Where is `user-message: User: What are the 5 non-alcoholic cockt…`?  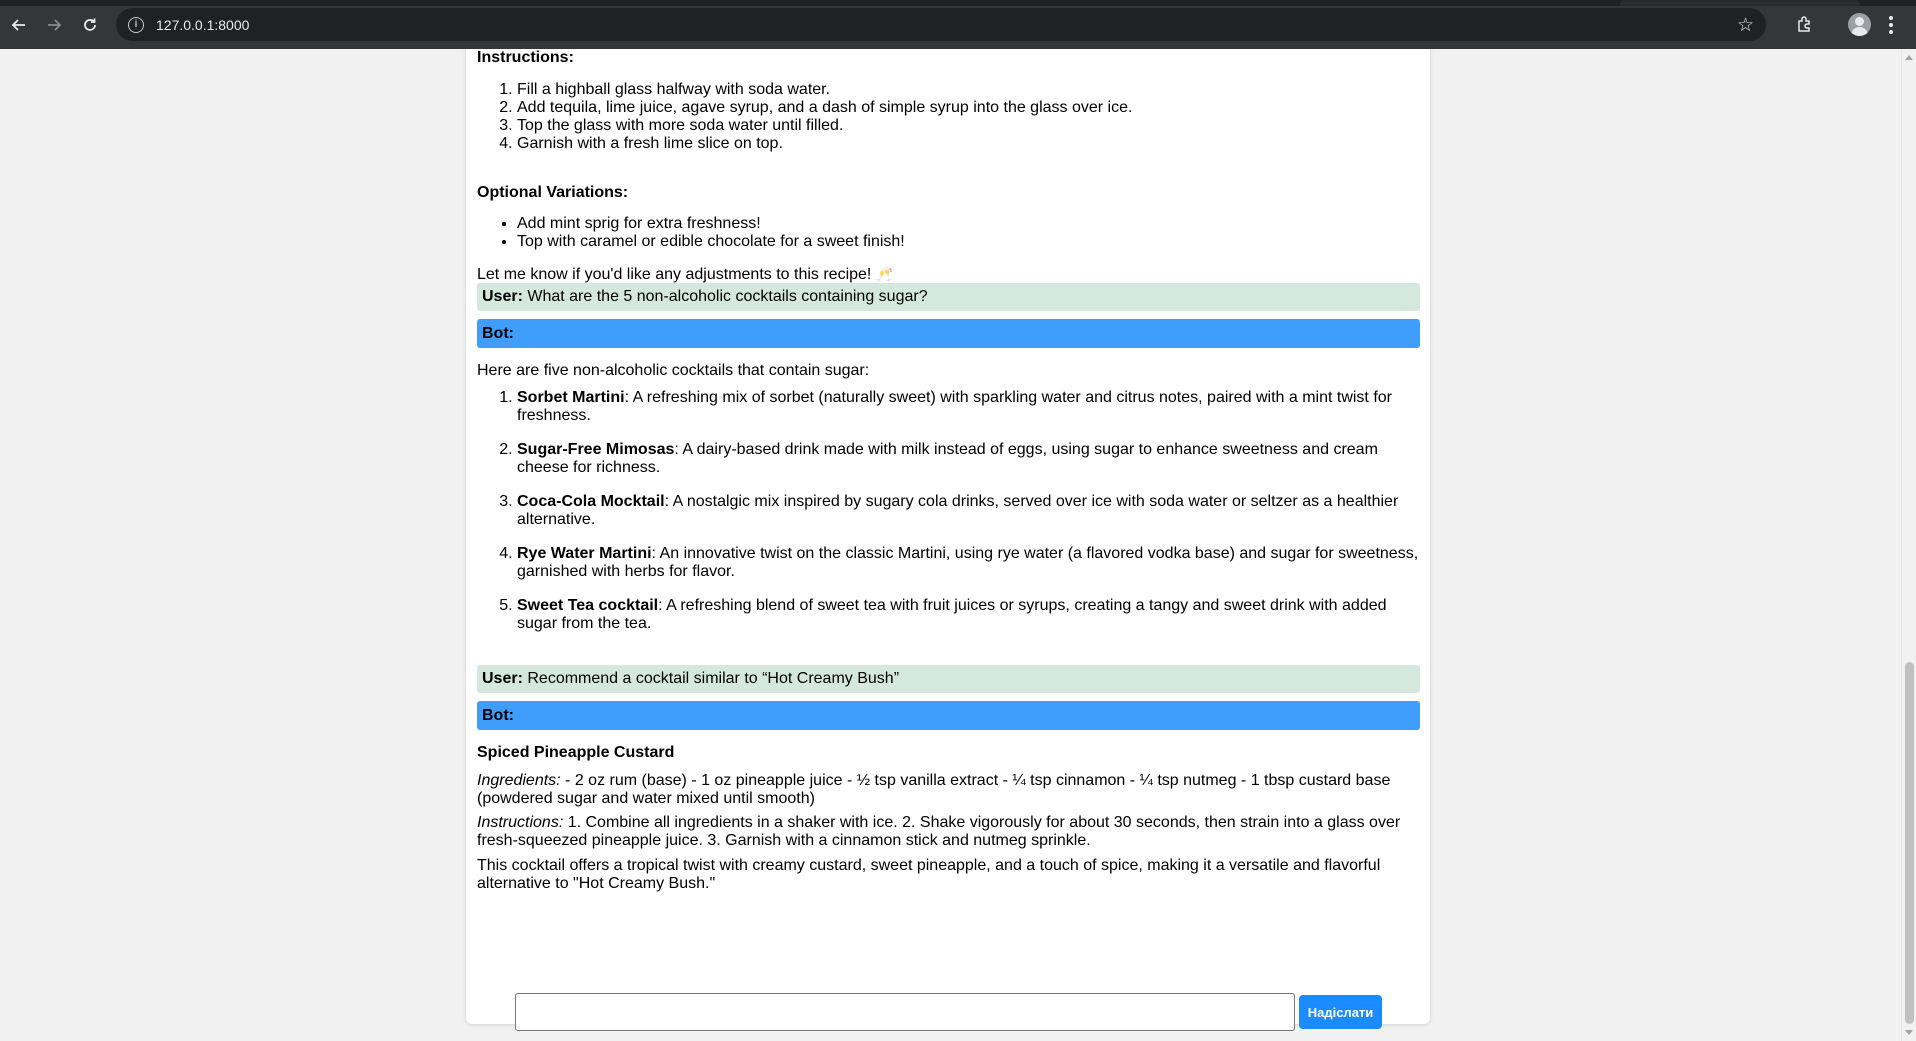
user-message: User: What are the 5 non-alcoholic cockt… is located at coordinates (948, 297).